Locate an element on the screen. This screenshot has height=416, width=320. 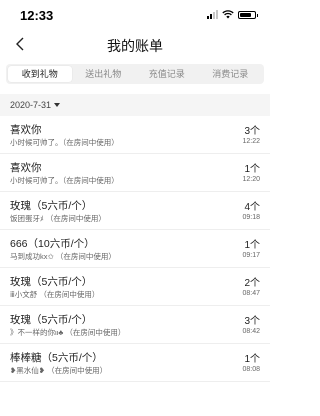
record-row: 666（10六币/个） 马到成功kx✩ （在房间中使用） 1个 09:17 is located at coordinates (135, 249).